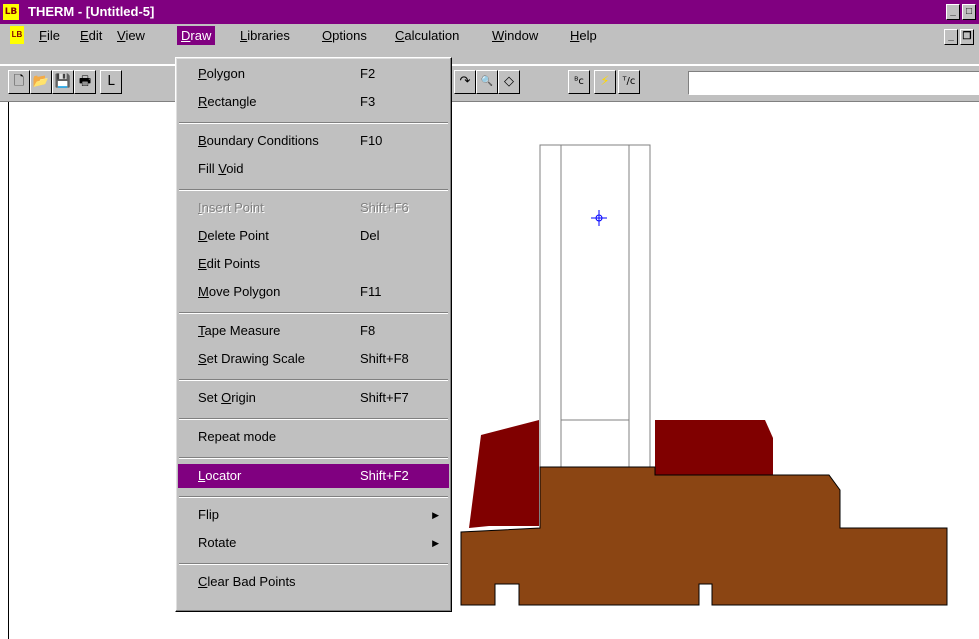 The width and height of the screenshot is (979, 639). What do you see at coordinates (91, 11) in the screenshot?
I see `window-title: THERM - [Untitled-5]` at bounding box center [91, 11].